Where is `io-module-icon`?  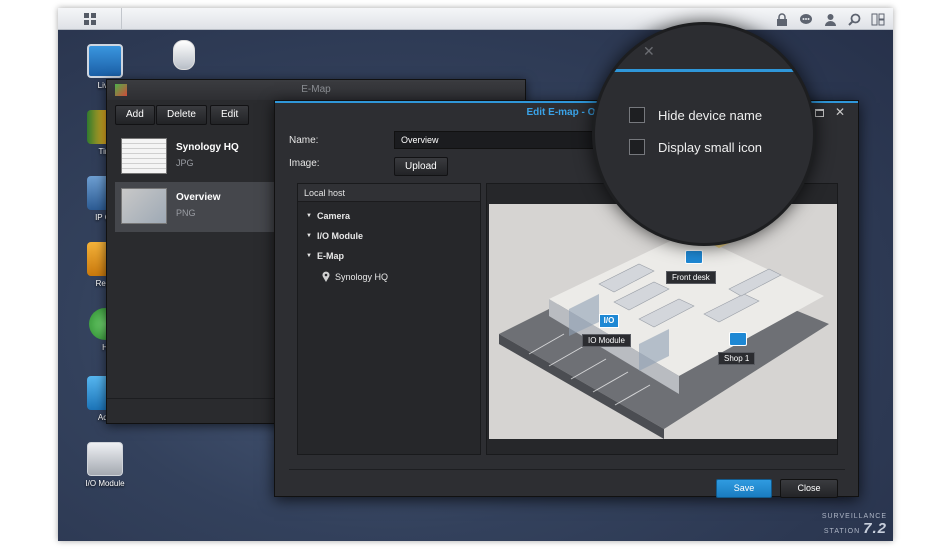
io-module-icon is located at coordinates (105, 459).